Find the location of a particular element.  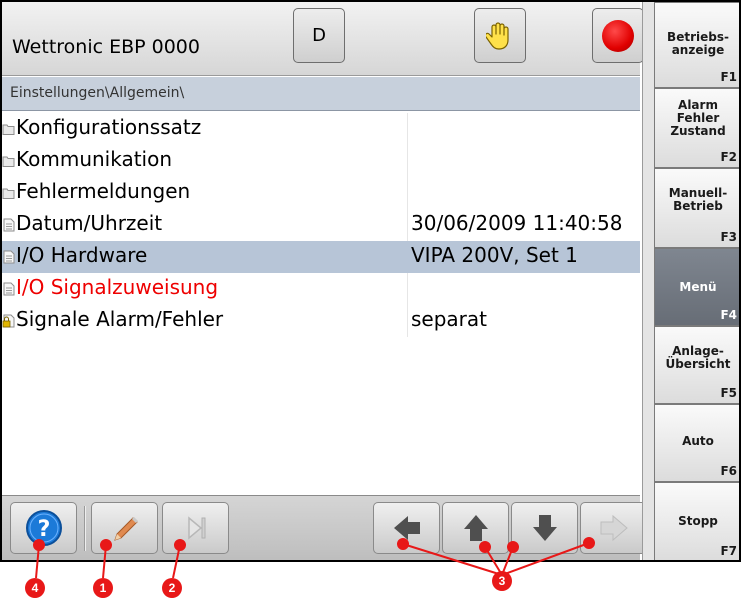

callout-marker-3: 3 is located at coordinates (502, 581).